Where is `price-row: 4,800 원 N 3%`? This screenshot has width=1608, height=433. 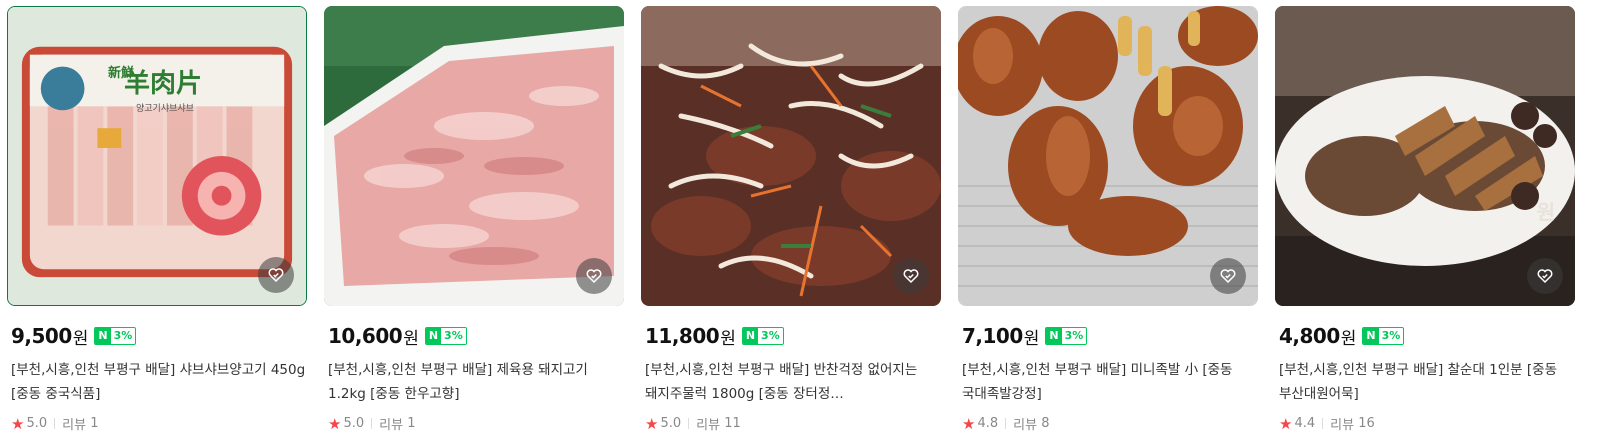 price-row: 4,800 원 N 3% is located at coordinates (1425, 336).